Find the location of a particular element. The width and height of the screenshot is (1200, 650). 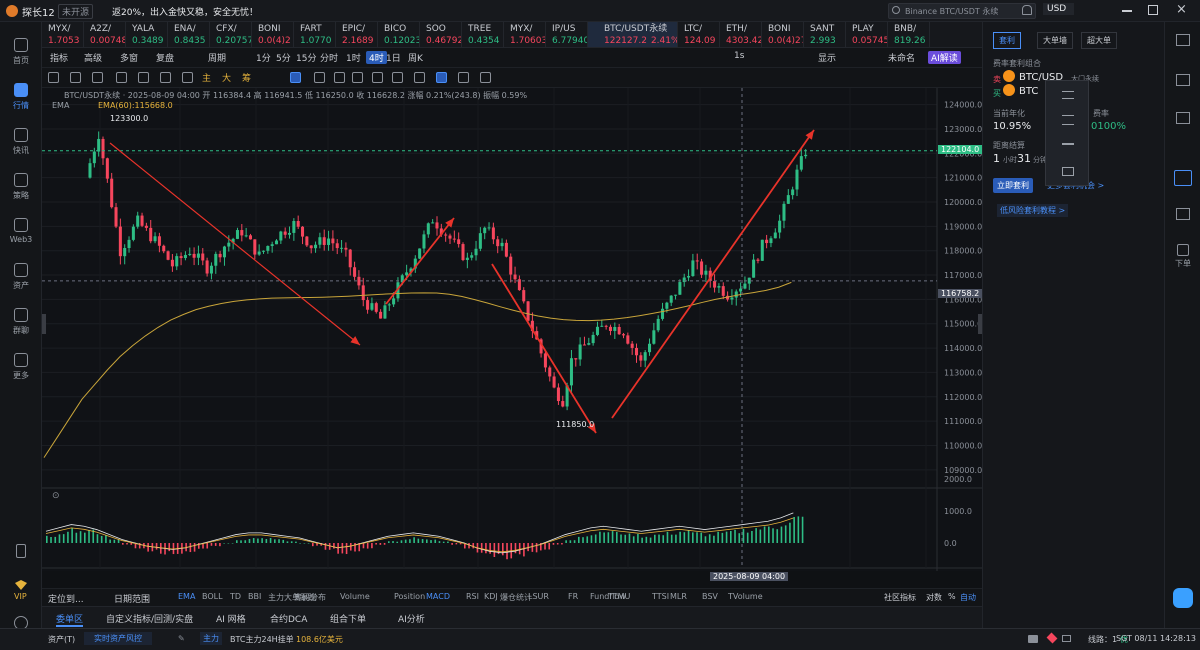

ticker-tab: SOO 0.46792 is located at coordinates (441, 34).